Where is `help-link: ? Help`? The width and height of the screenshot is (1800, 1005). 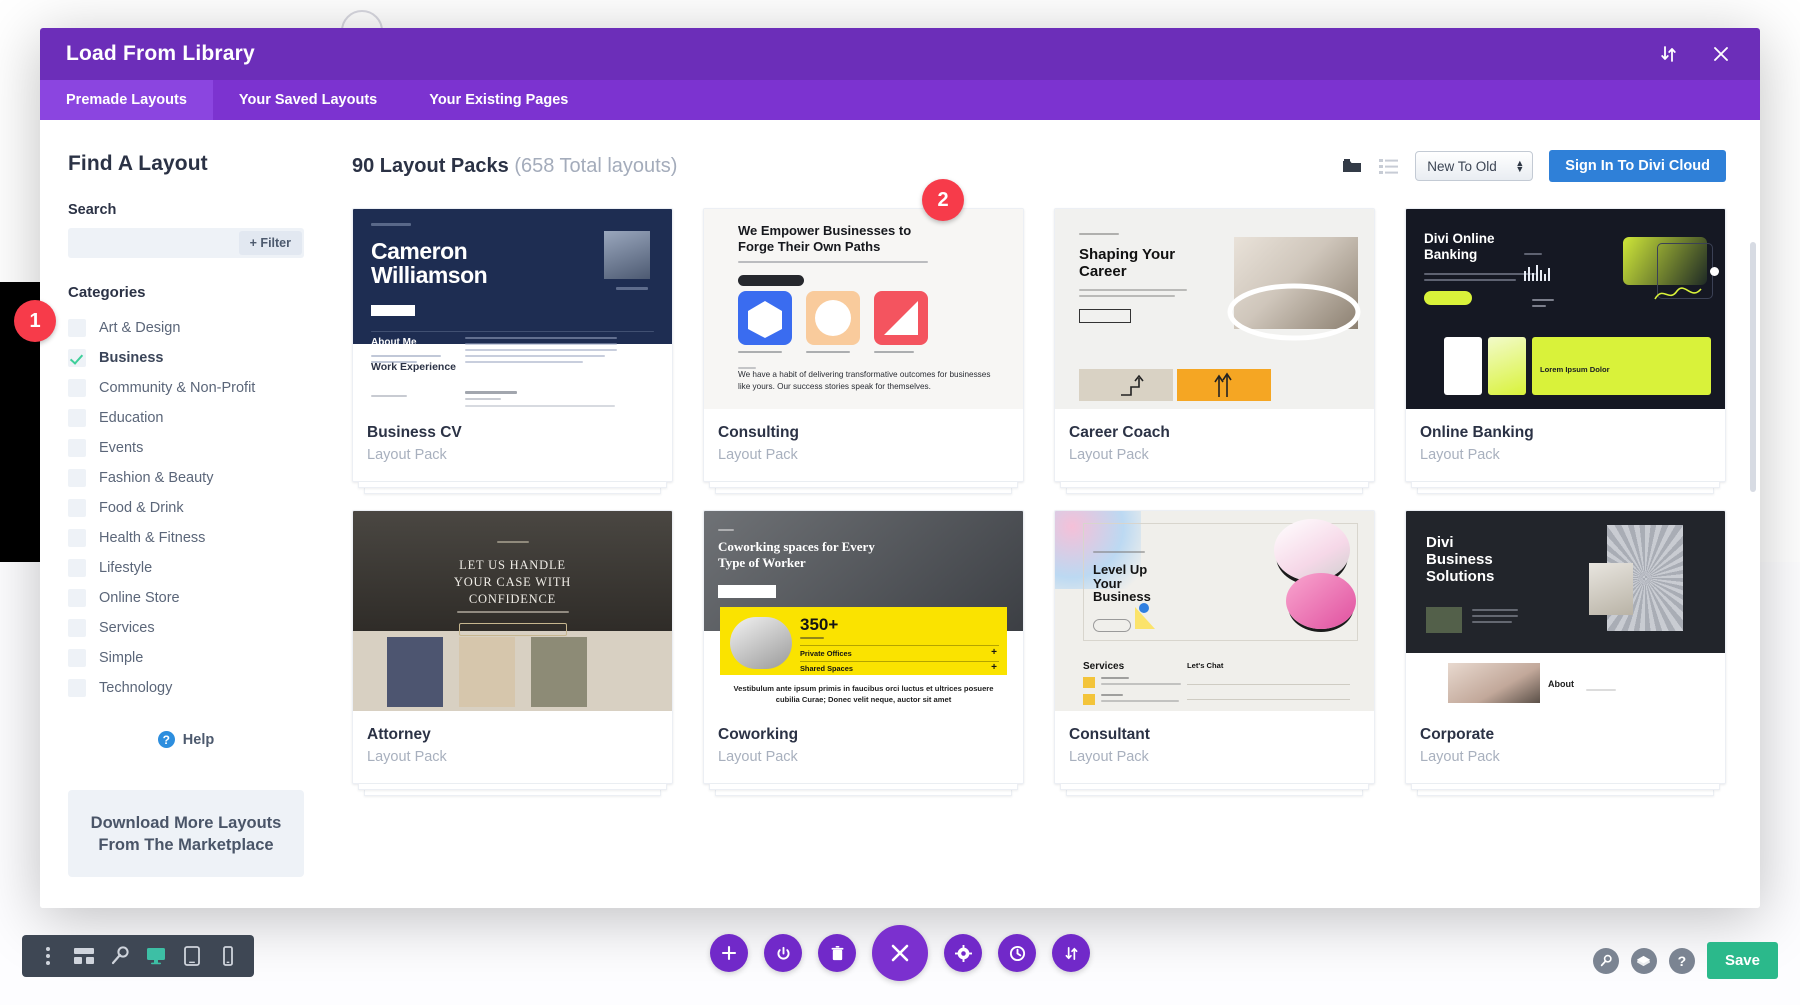
help-link: ? Help is located at coordinates (186, 739).